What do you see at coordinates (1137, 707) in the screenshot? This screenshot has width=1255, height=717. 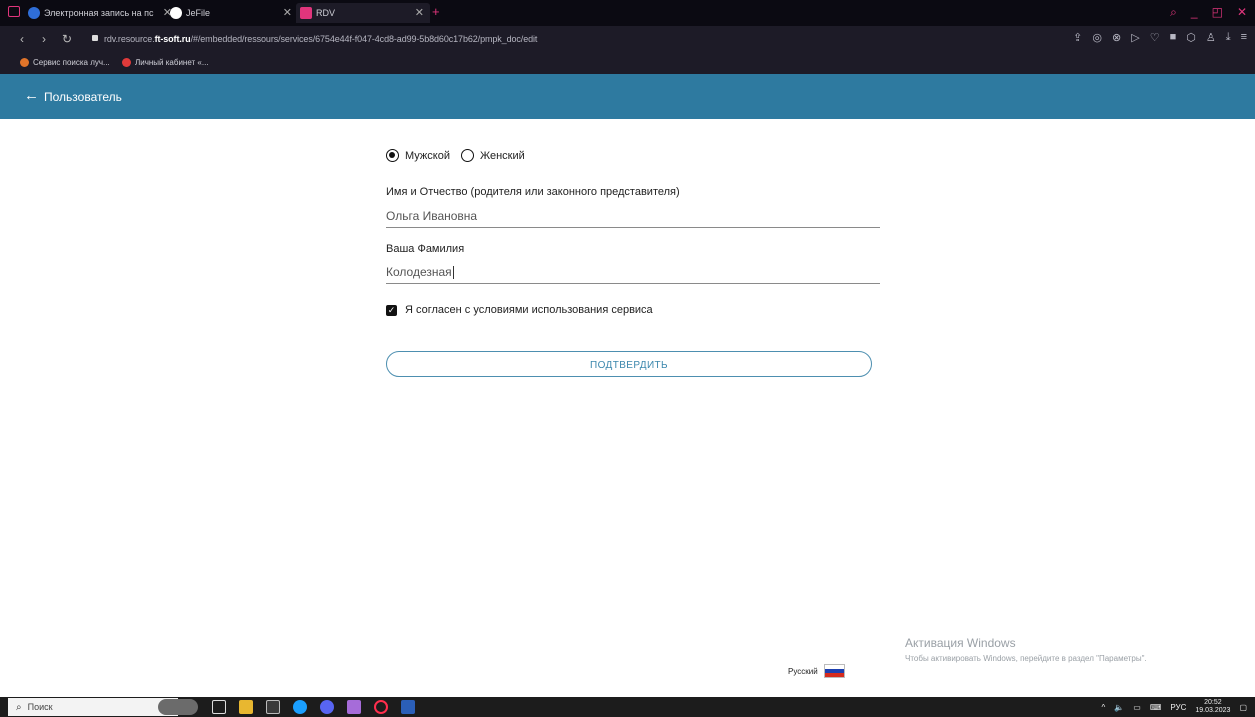 I see `network-icon: ▭` at bounding box center [1137, 707].